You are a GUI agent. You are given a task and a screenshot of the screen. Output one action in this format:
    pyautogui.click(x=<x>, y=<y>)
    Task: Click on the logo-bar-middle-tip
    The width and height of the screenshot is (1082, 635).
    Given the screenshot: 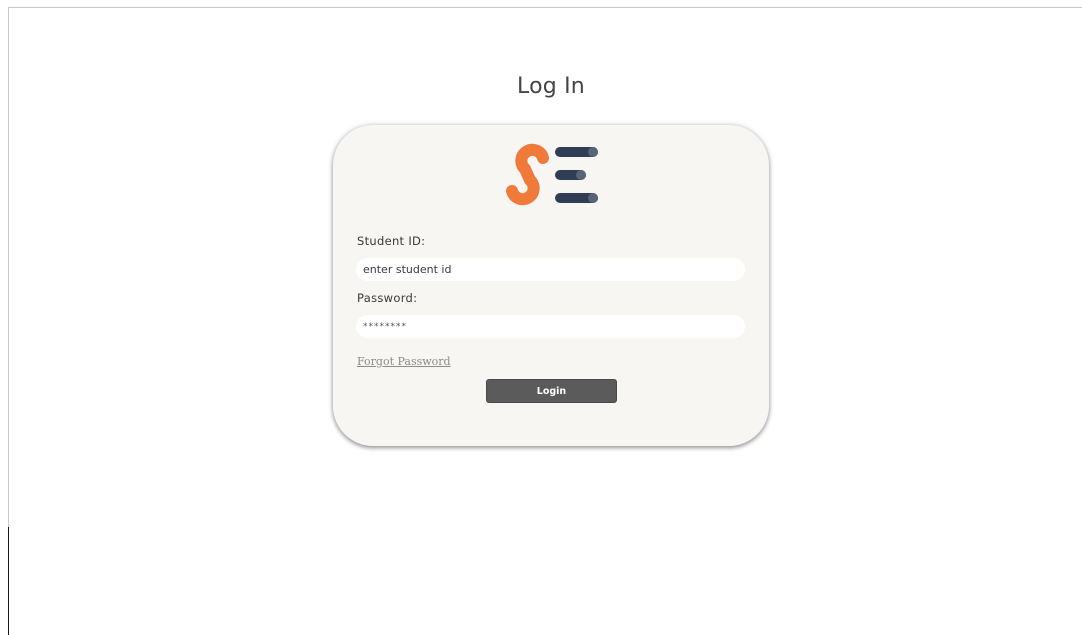 What is the action you would take?
    pyautogui.click(x=581, y=175)
    